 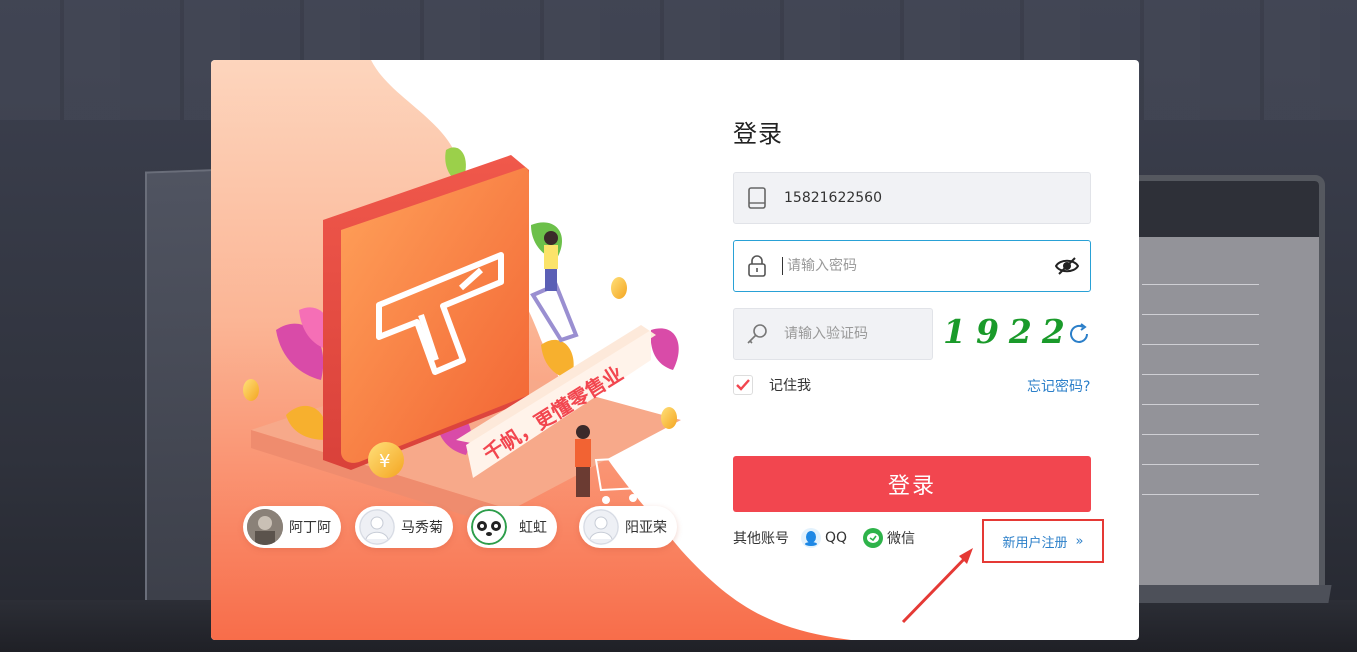 I want to click on recent-accounts: 阿丁阿 马秀菊 虹虹 阳亚荣, so click(x=461, y=528).